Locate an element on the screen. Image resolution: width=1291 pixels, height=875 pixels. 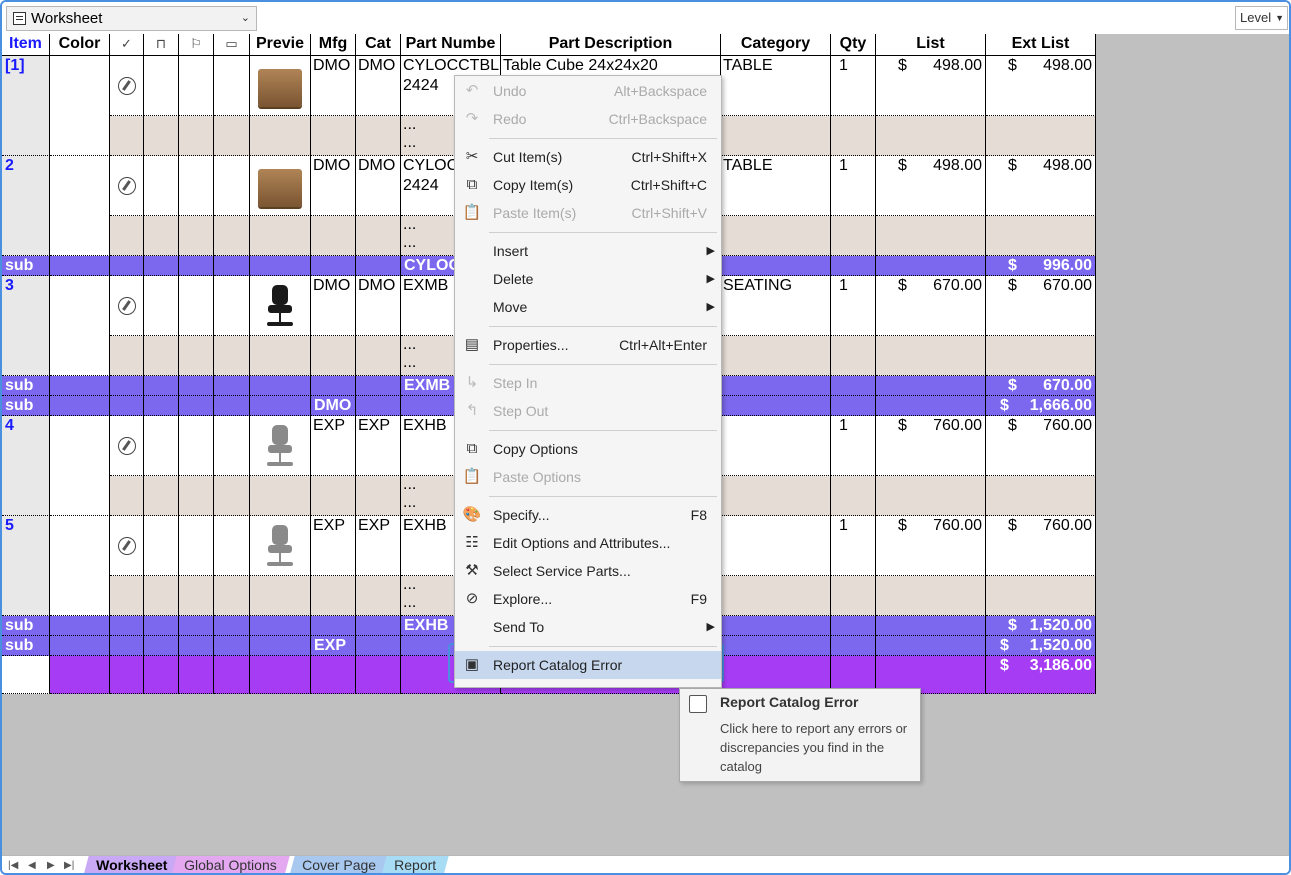
row-cell-ext: $498.00 is located at coordinates (1041, 186).